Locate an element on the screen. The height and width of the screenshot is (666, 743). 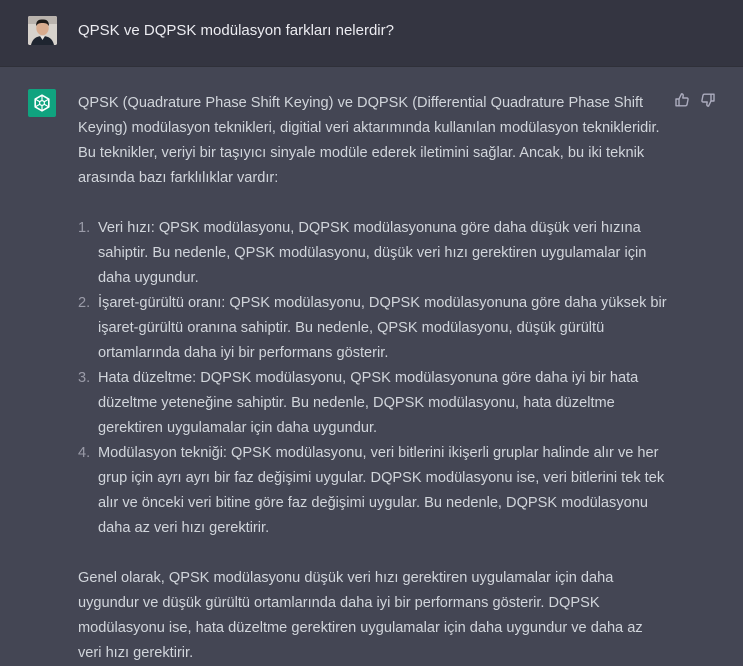
list-item-number: 4. is located at coordinates (84, 453).